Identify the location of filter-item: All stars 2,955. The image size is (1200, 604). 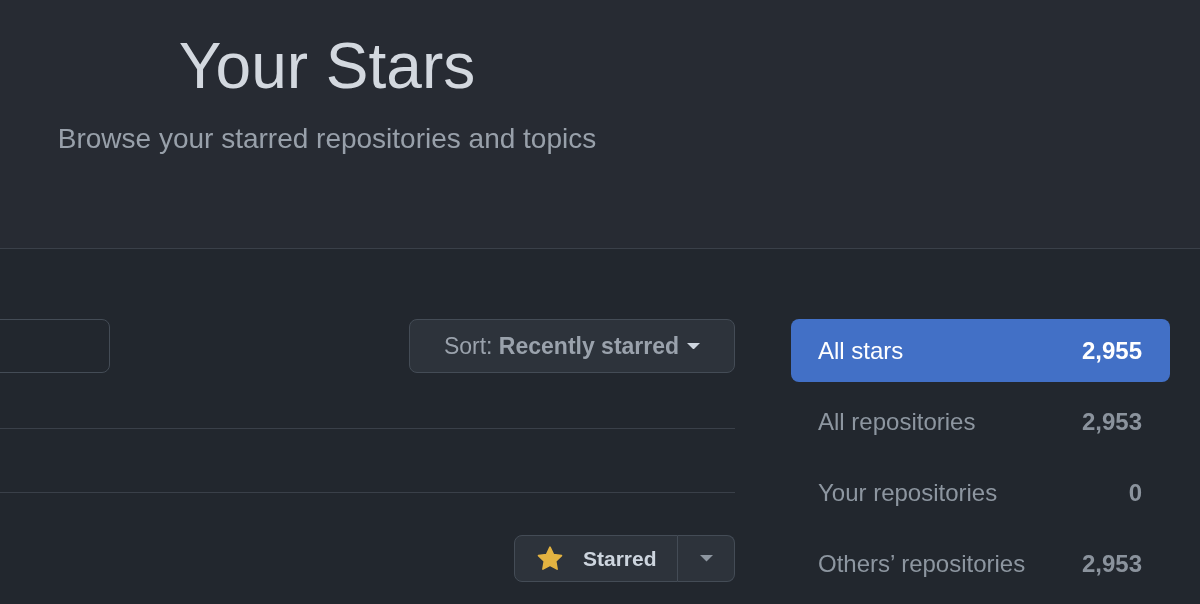
(980, 350).